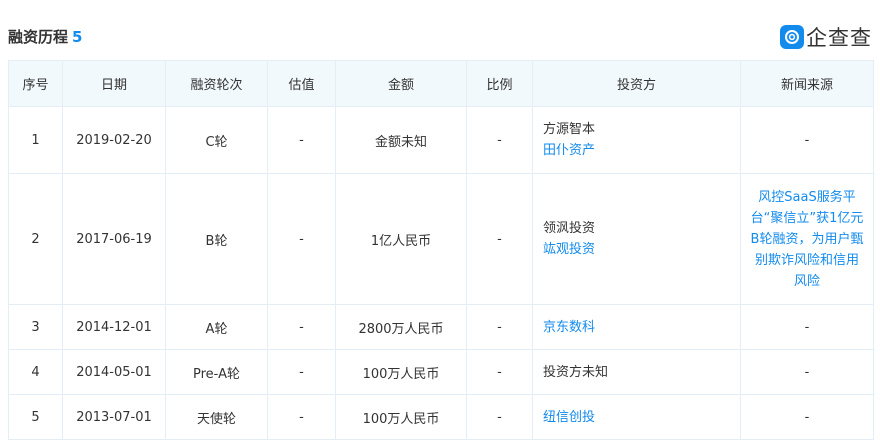  What do you see at coordinates (401, 239) in the screenshot?
I see `cell-amount: 1亿人民币` at bounding box center [401, 239].